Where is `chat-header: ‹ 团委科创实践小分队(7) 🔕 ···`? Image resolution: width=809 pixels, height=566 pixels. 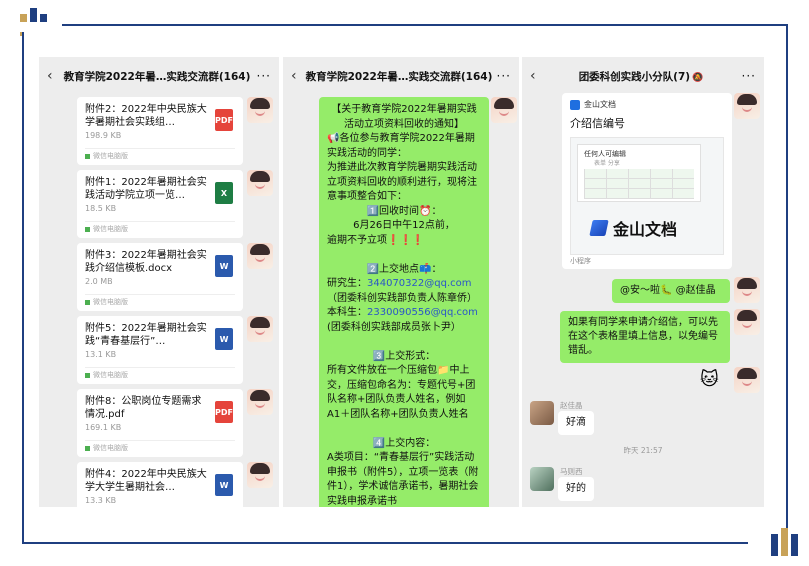
chat-header: ‹ 团委科创实践小分队(7) 🔕 ··· is located at coordinates (643, 76).